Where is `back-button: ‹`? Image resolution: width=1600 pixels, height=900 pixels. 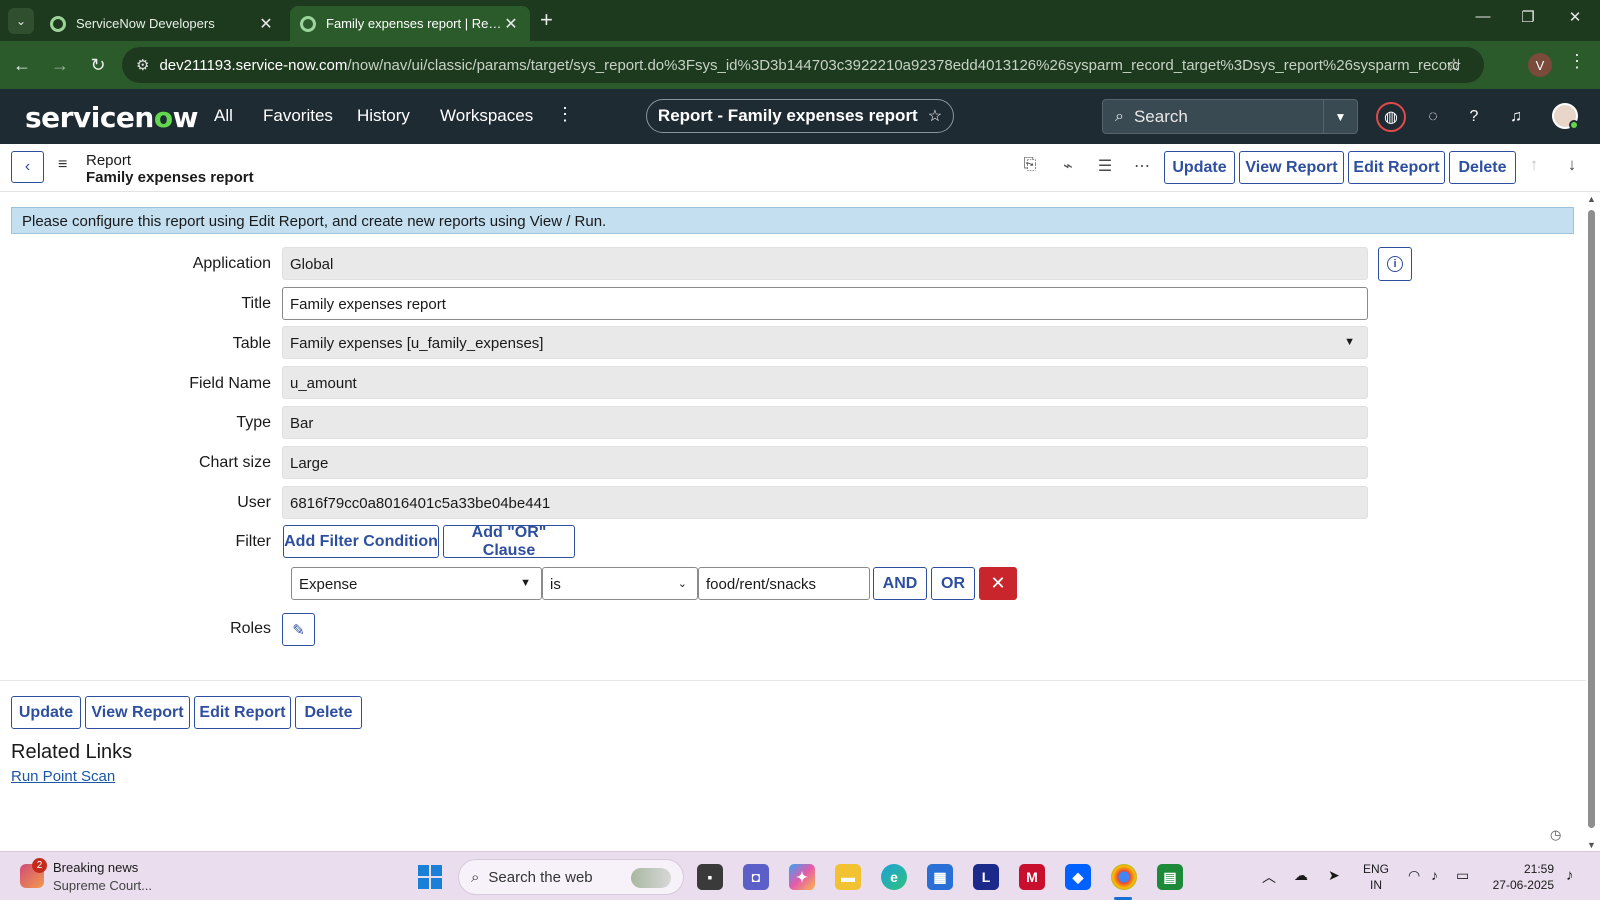
back-button: ‹ is located at coordinates (27, 167).